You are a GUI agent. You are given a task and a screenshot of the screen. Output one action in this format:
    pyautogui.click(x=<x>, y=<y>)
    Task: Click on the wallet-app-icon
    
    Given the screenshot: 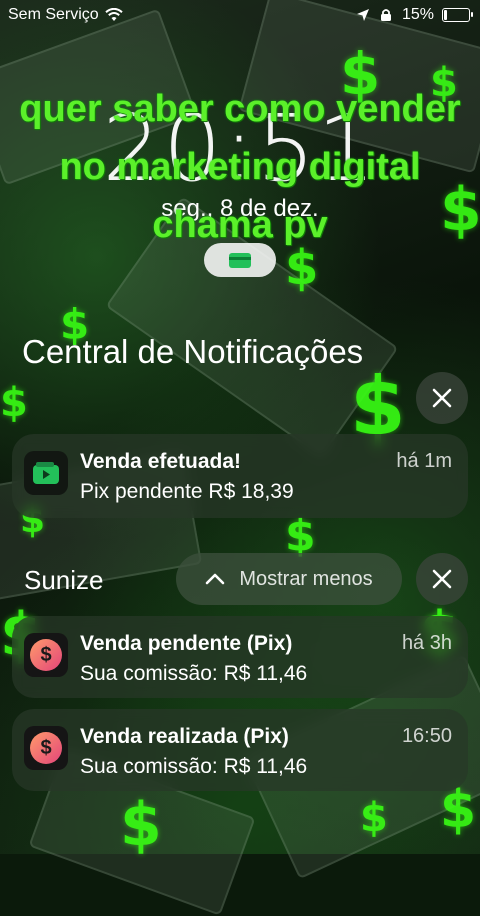 What is the action you would take?
    pyautogui.click(x=46, y=473)
    